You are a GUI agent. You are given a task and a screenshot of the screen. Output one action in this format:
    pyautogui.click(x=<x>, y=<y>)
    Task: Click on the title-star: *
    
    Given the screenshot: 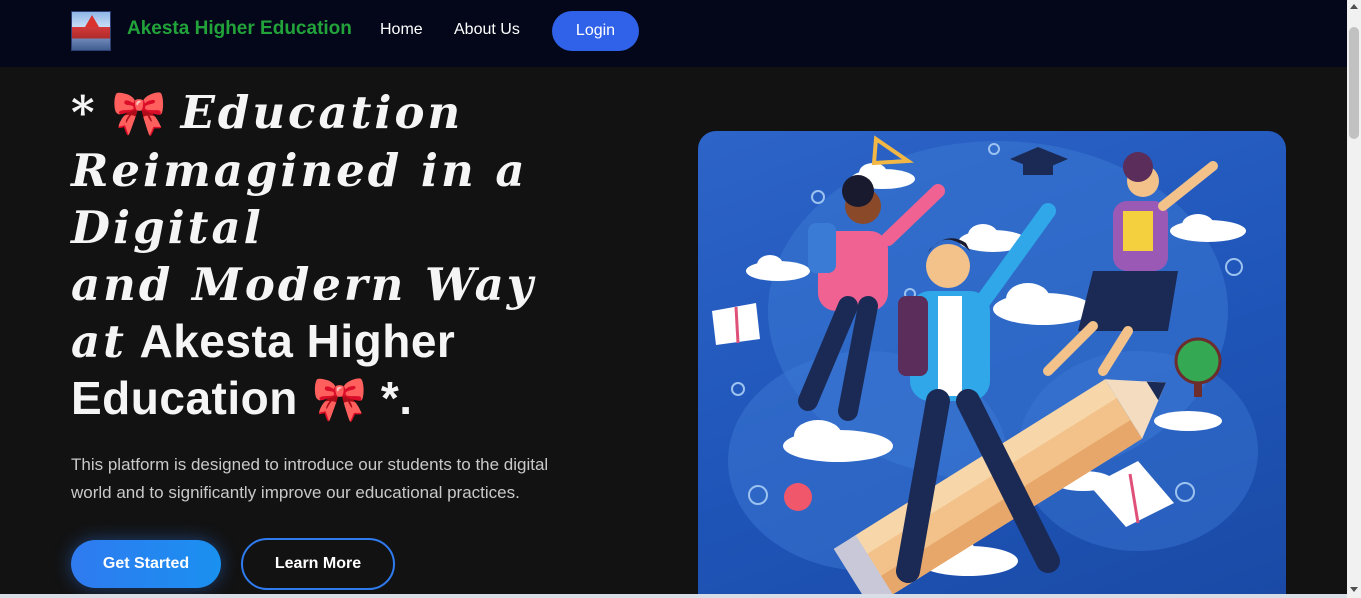 What is the action you would take?
    pyautogui.click(x=84, y=112)
    